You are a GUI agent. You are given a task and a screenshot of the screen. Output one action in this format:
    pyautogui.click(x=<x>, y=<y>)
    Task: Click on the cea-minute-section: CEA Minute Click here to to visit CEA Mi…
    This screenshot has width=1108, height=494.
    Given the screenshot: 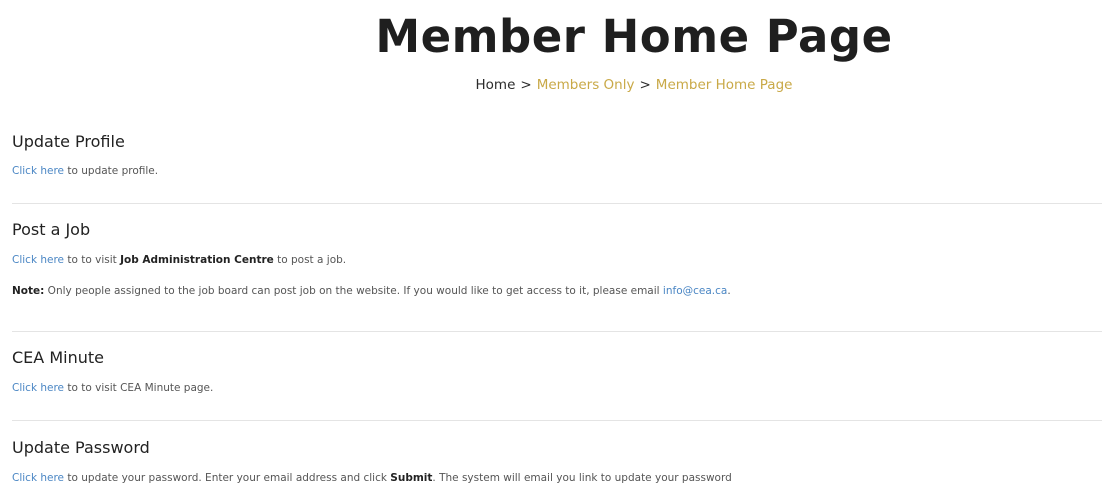 What is the action you would take?
    pyautogui.click(x=557, y=371)
    